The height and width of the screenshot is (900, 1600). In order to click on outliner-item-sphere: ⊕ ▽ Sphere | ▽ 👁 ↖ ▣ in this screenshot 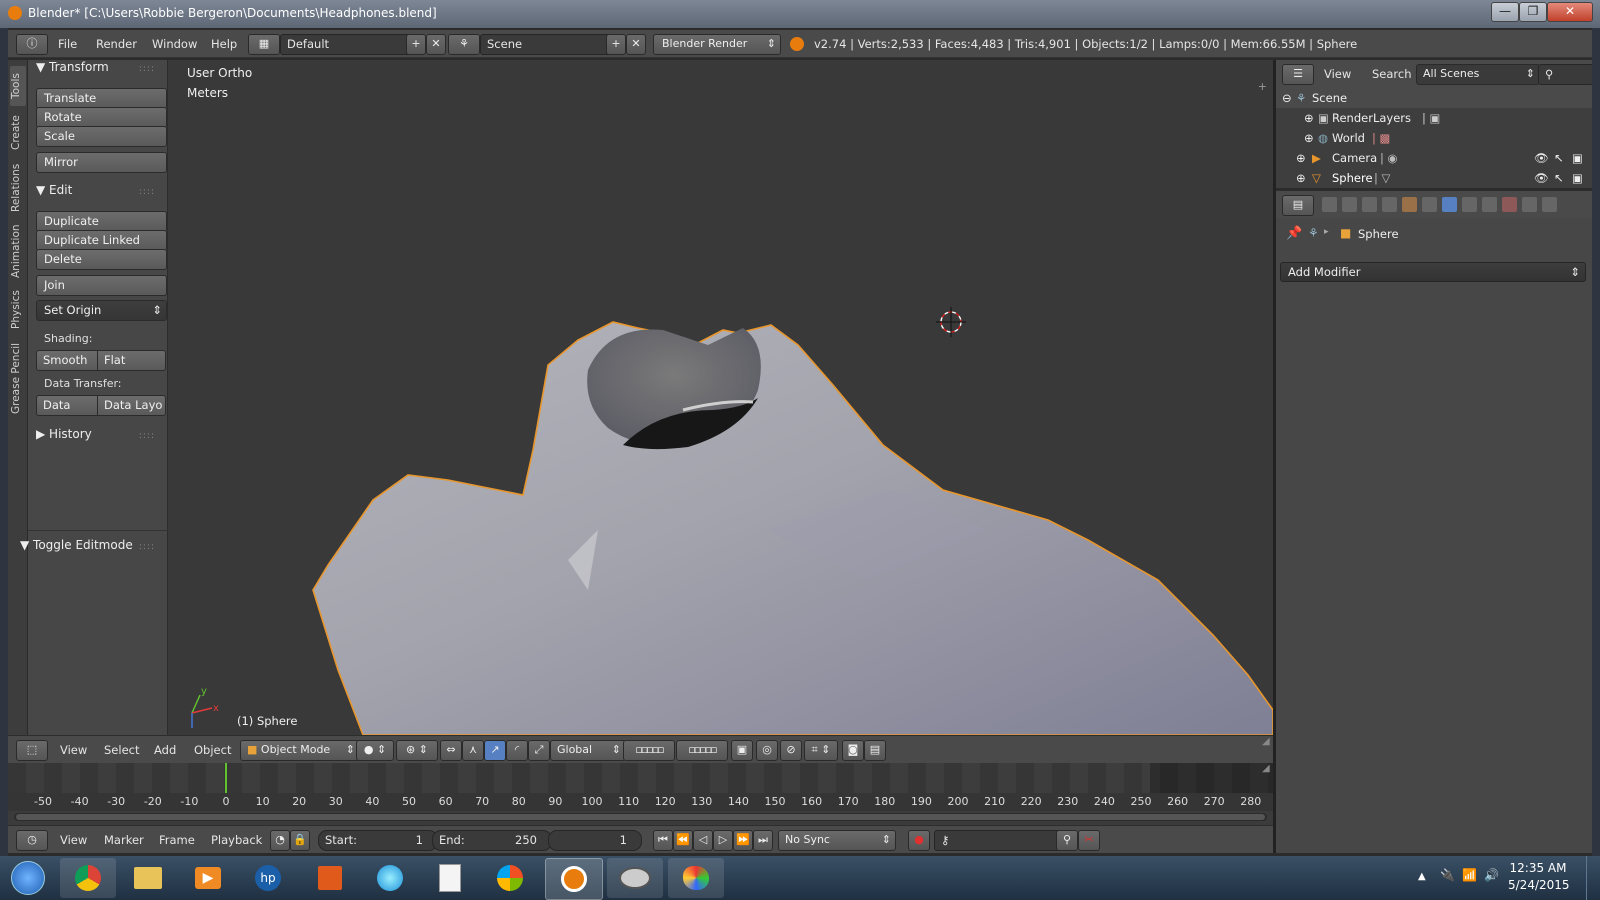, I will do `click(1434, 178)`.